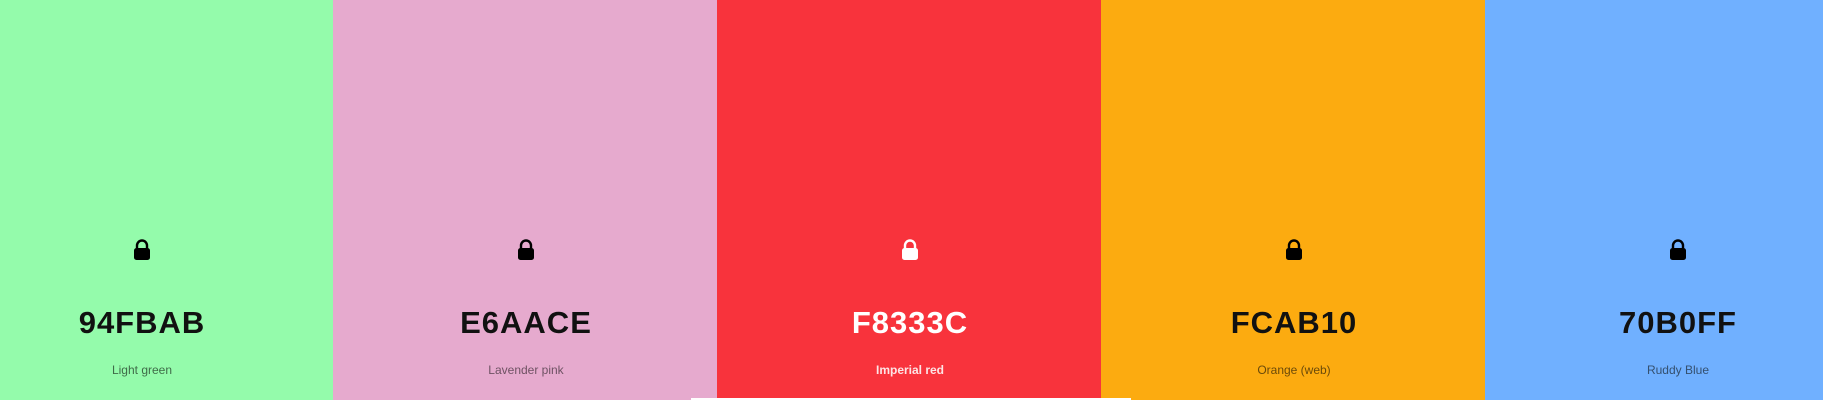 This screenshot has width=1823, height=400. Describe the element at coordinates (1675, 370) in the screenshot. I see `color-name: Ruddy Blue` at that location.